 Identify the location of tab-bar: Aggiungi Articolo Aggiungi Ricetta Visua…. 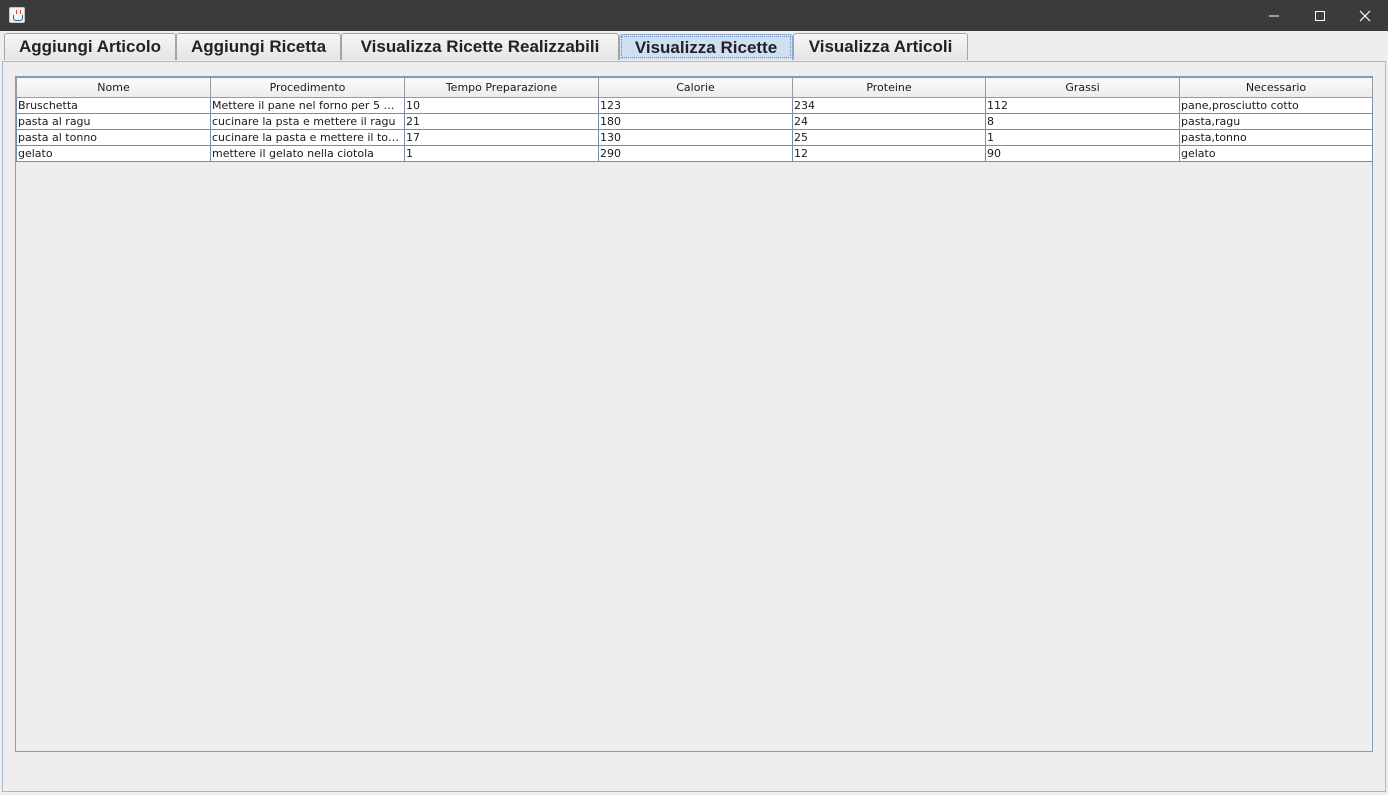
(694, 46).